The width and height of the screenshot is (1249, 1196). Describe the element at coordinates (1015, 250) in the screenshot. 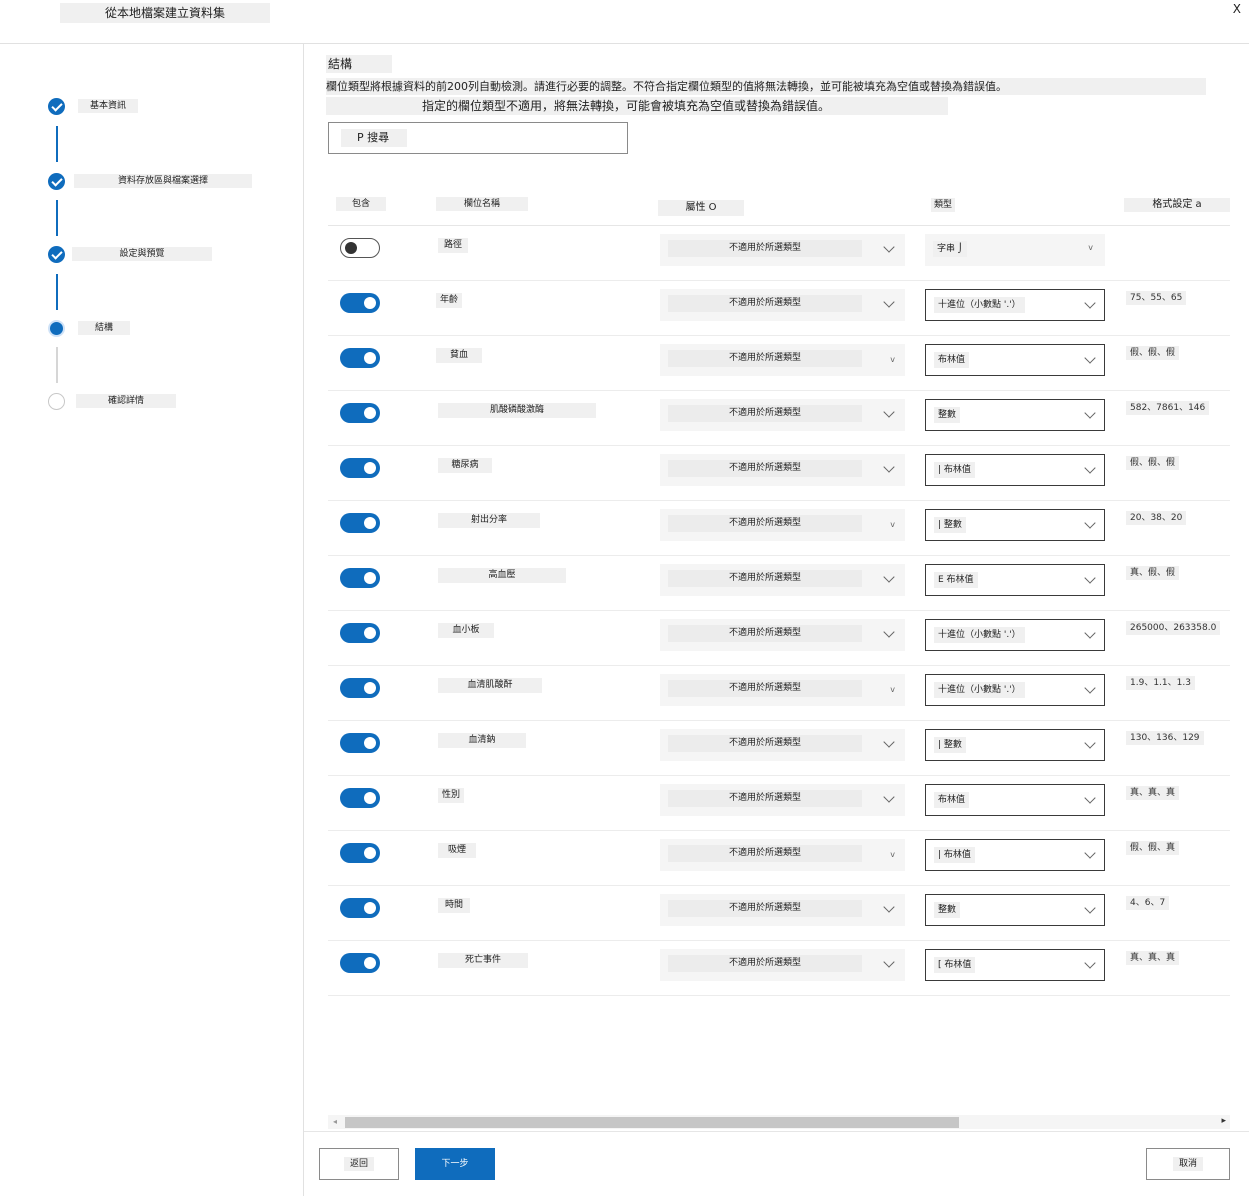

I see `type-dropdown: 字串 ⌡ v` at that location.